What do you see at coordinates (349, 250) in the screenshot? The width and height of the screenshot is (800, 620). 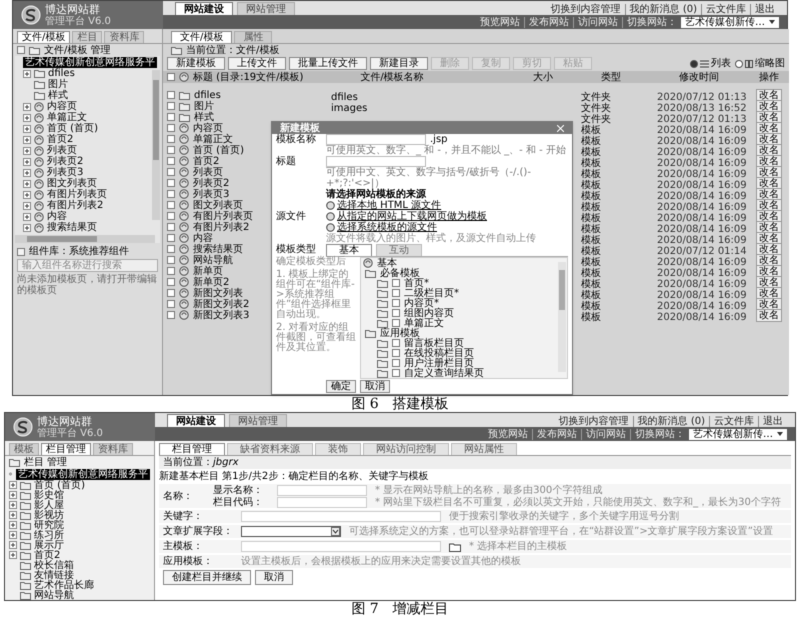 I see `dialog-tab: 基本` at bounding box center [349, 250].